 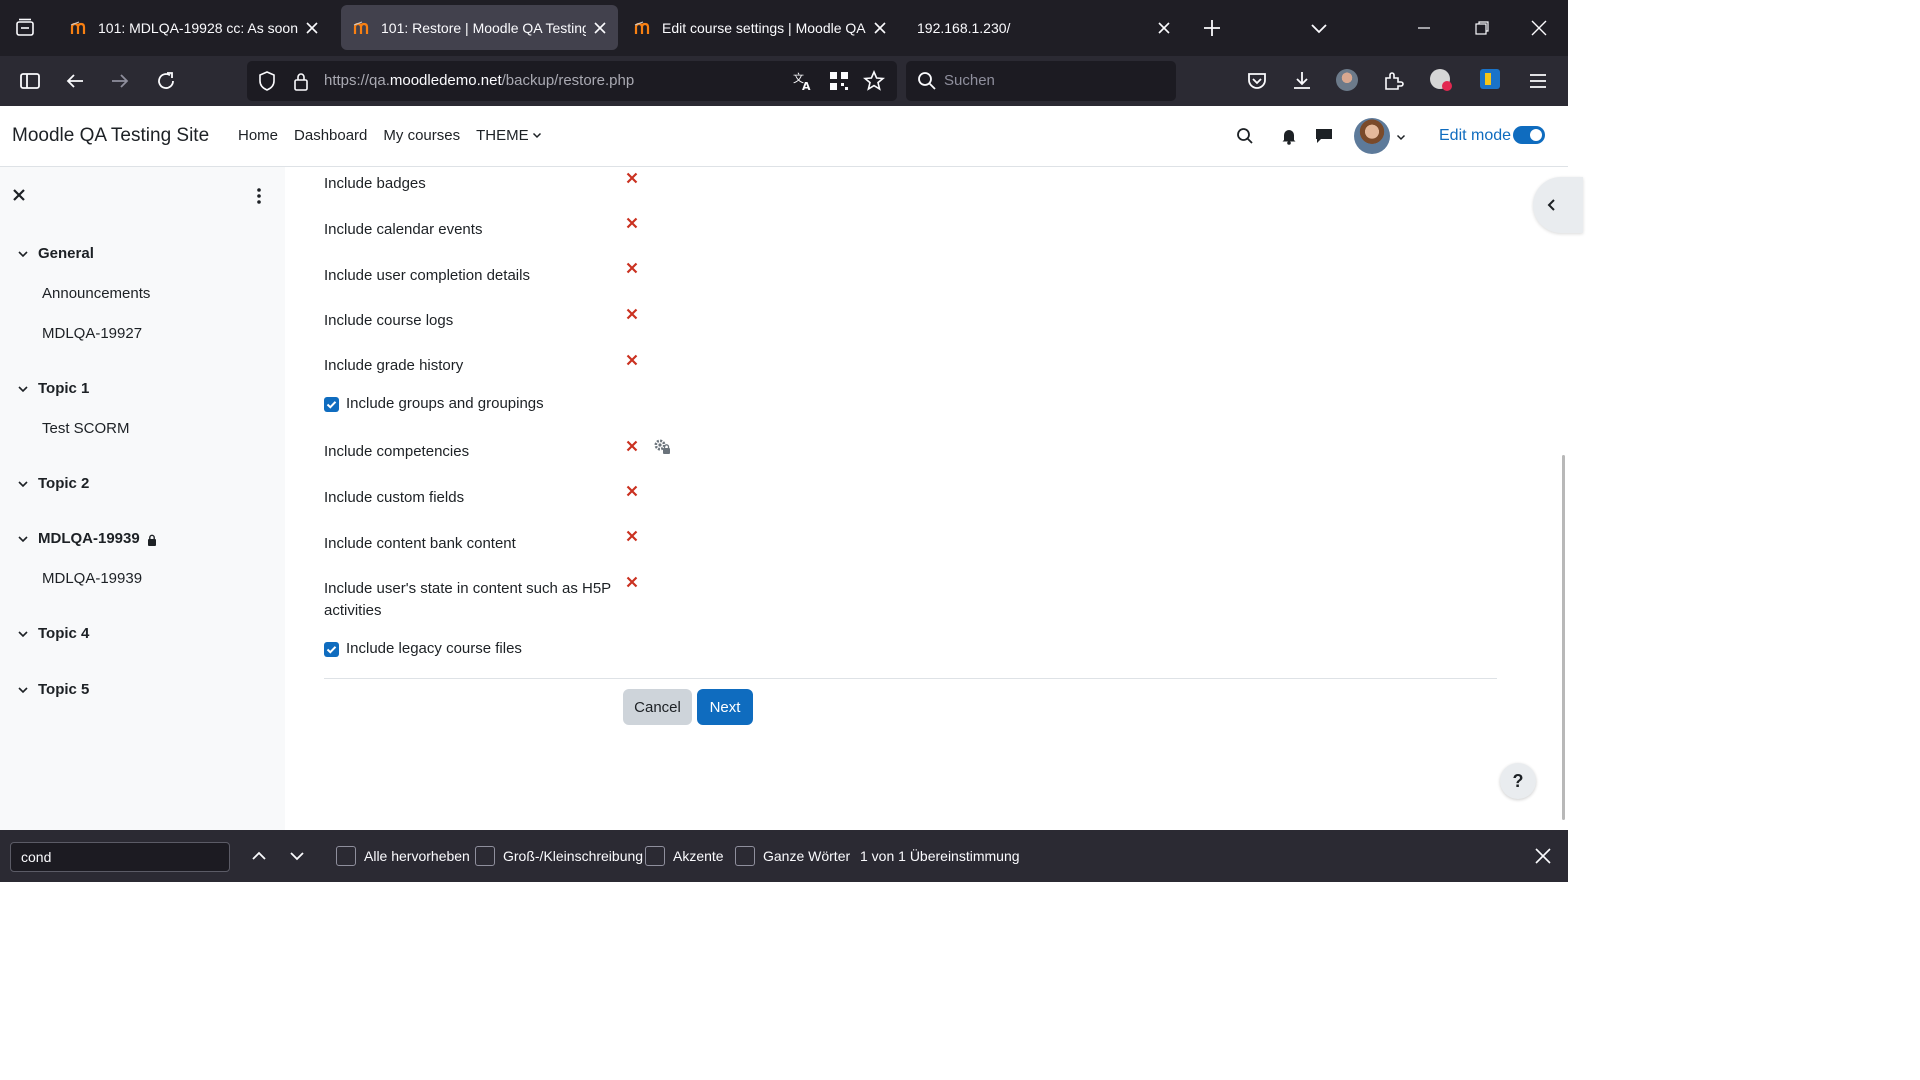 What do you see at coordinates (1558, 205) in the screenshot?
I see `block-drawer-toggle` at bounding box center [1558, 205].